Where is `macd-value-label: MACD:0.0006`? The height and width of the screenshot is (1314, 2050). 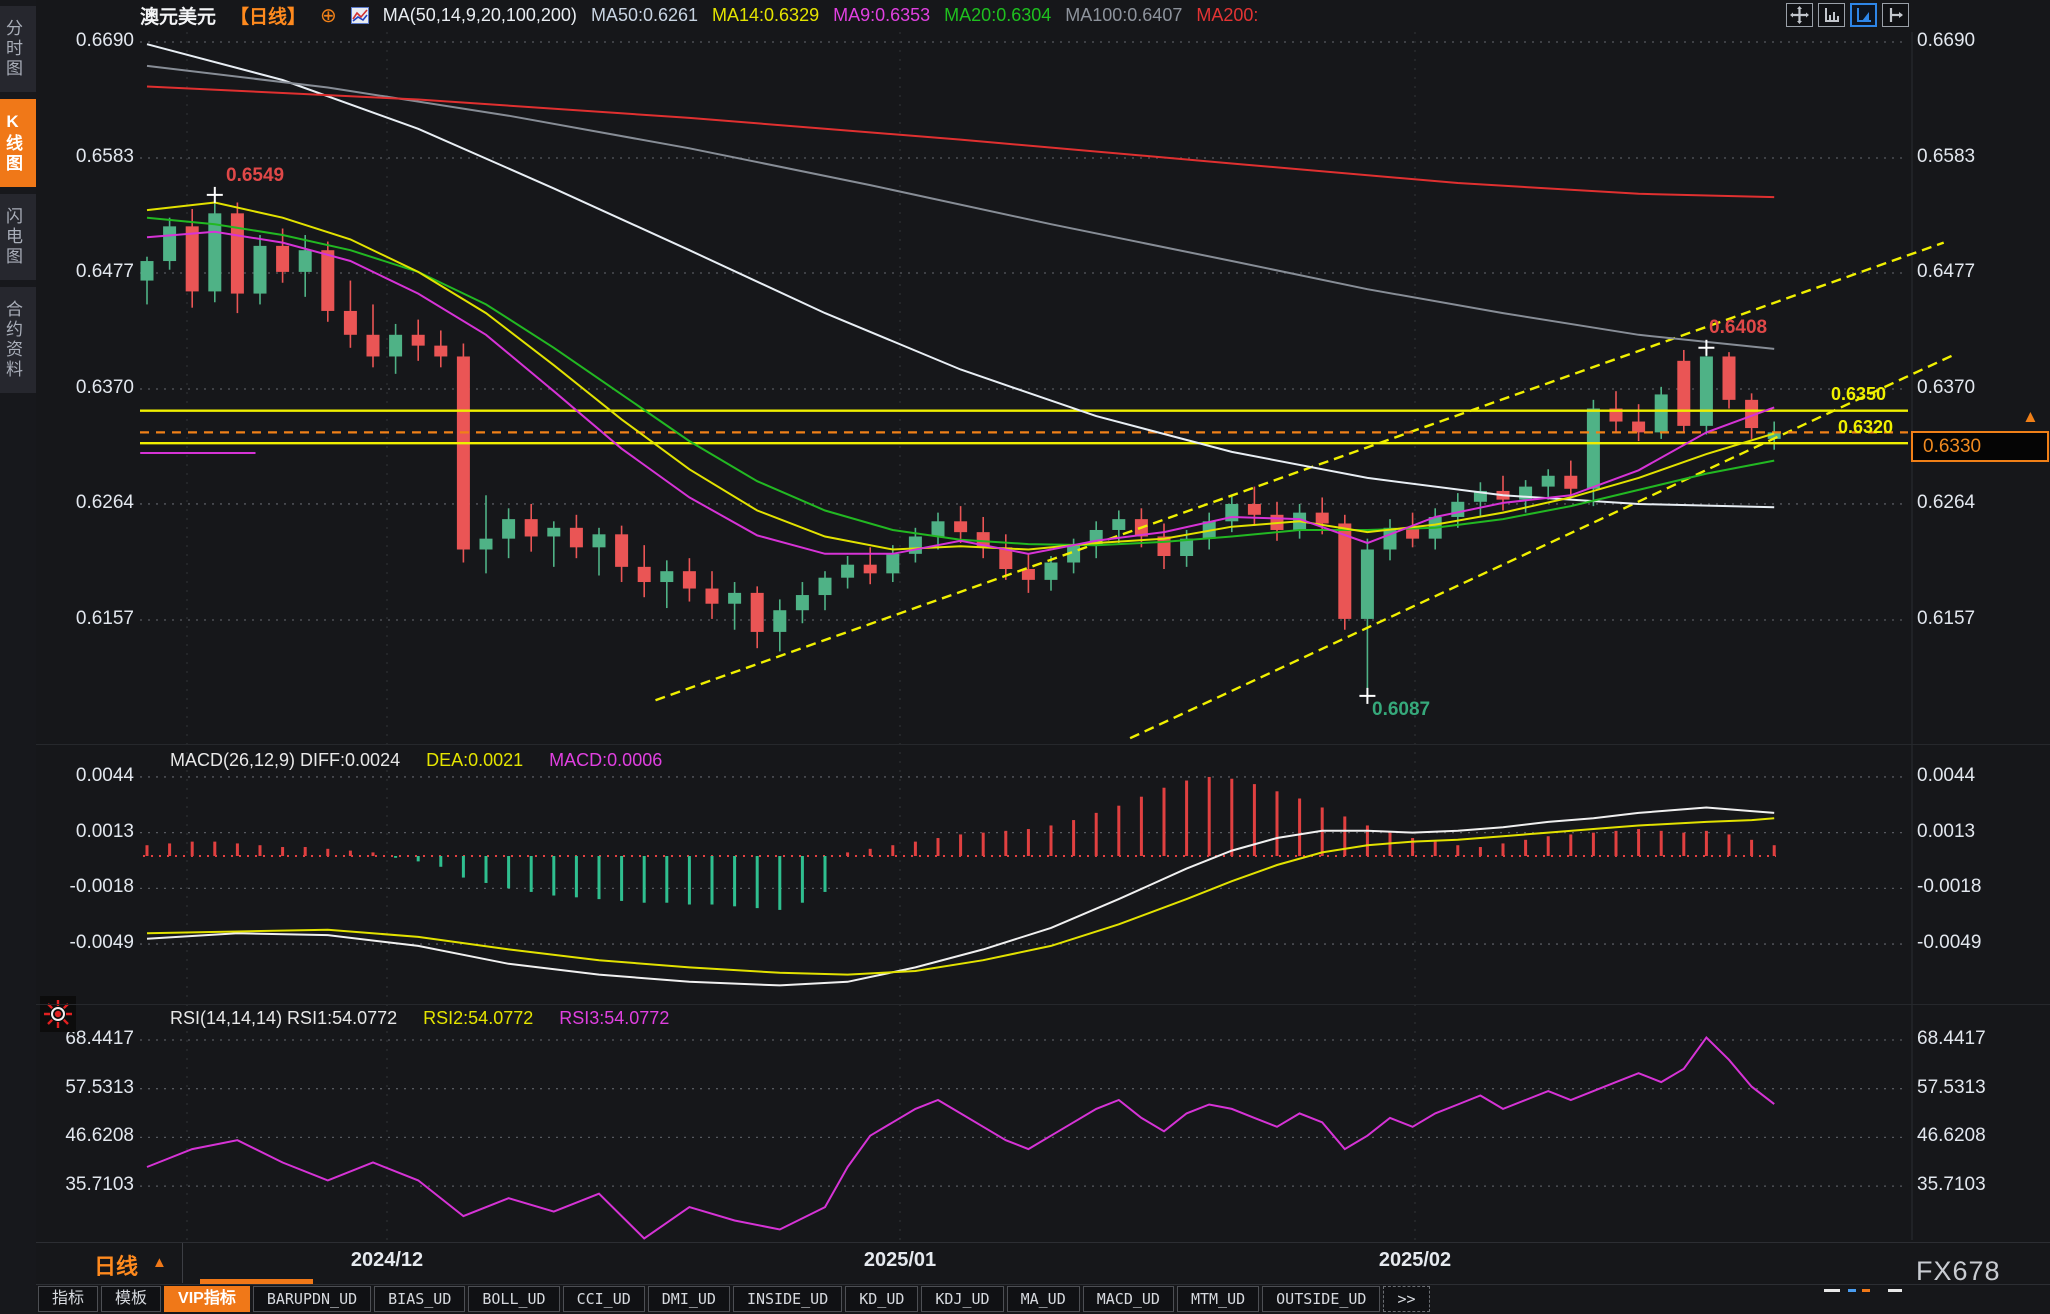
macd-value-label: MACD:0.0006 is located at coordinates (606, 760).